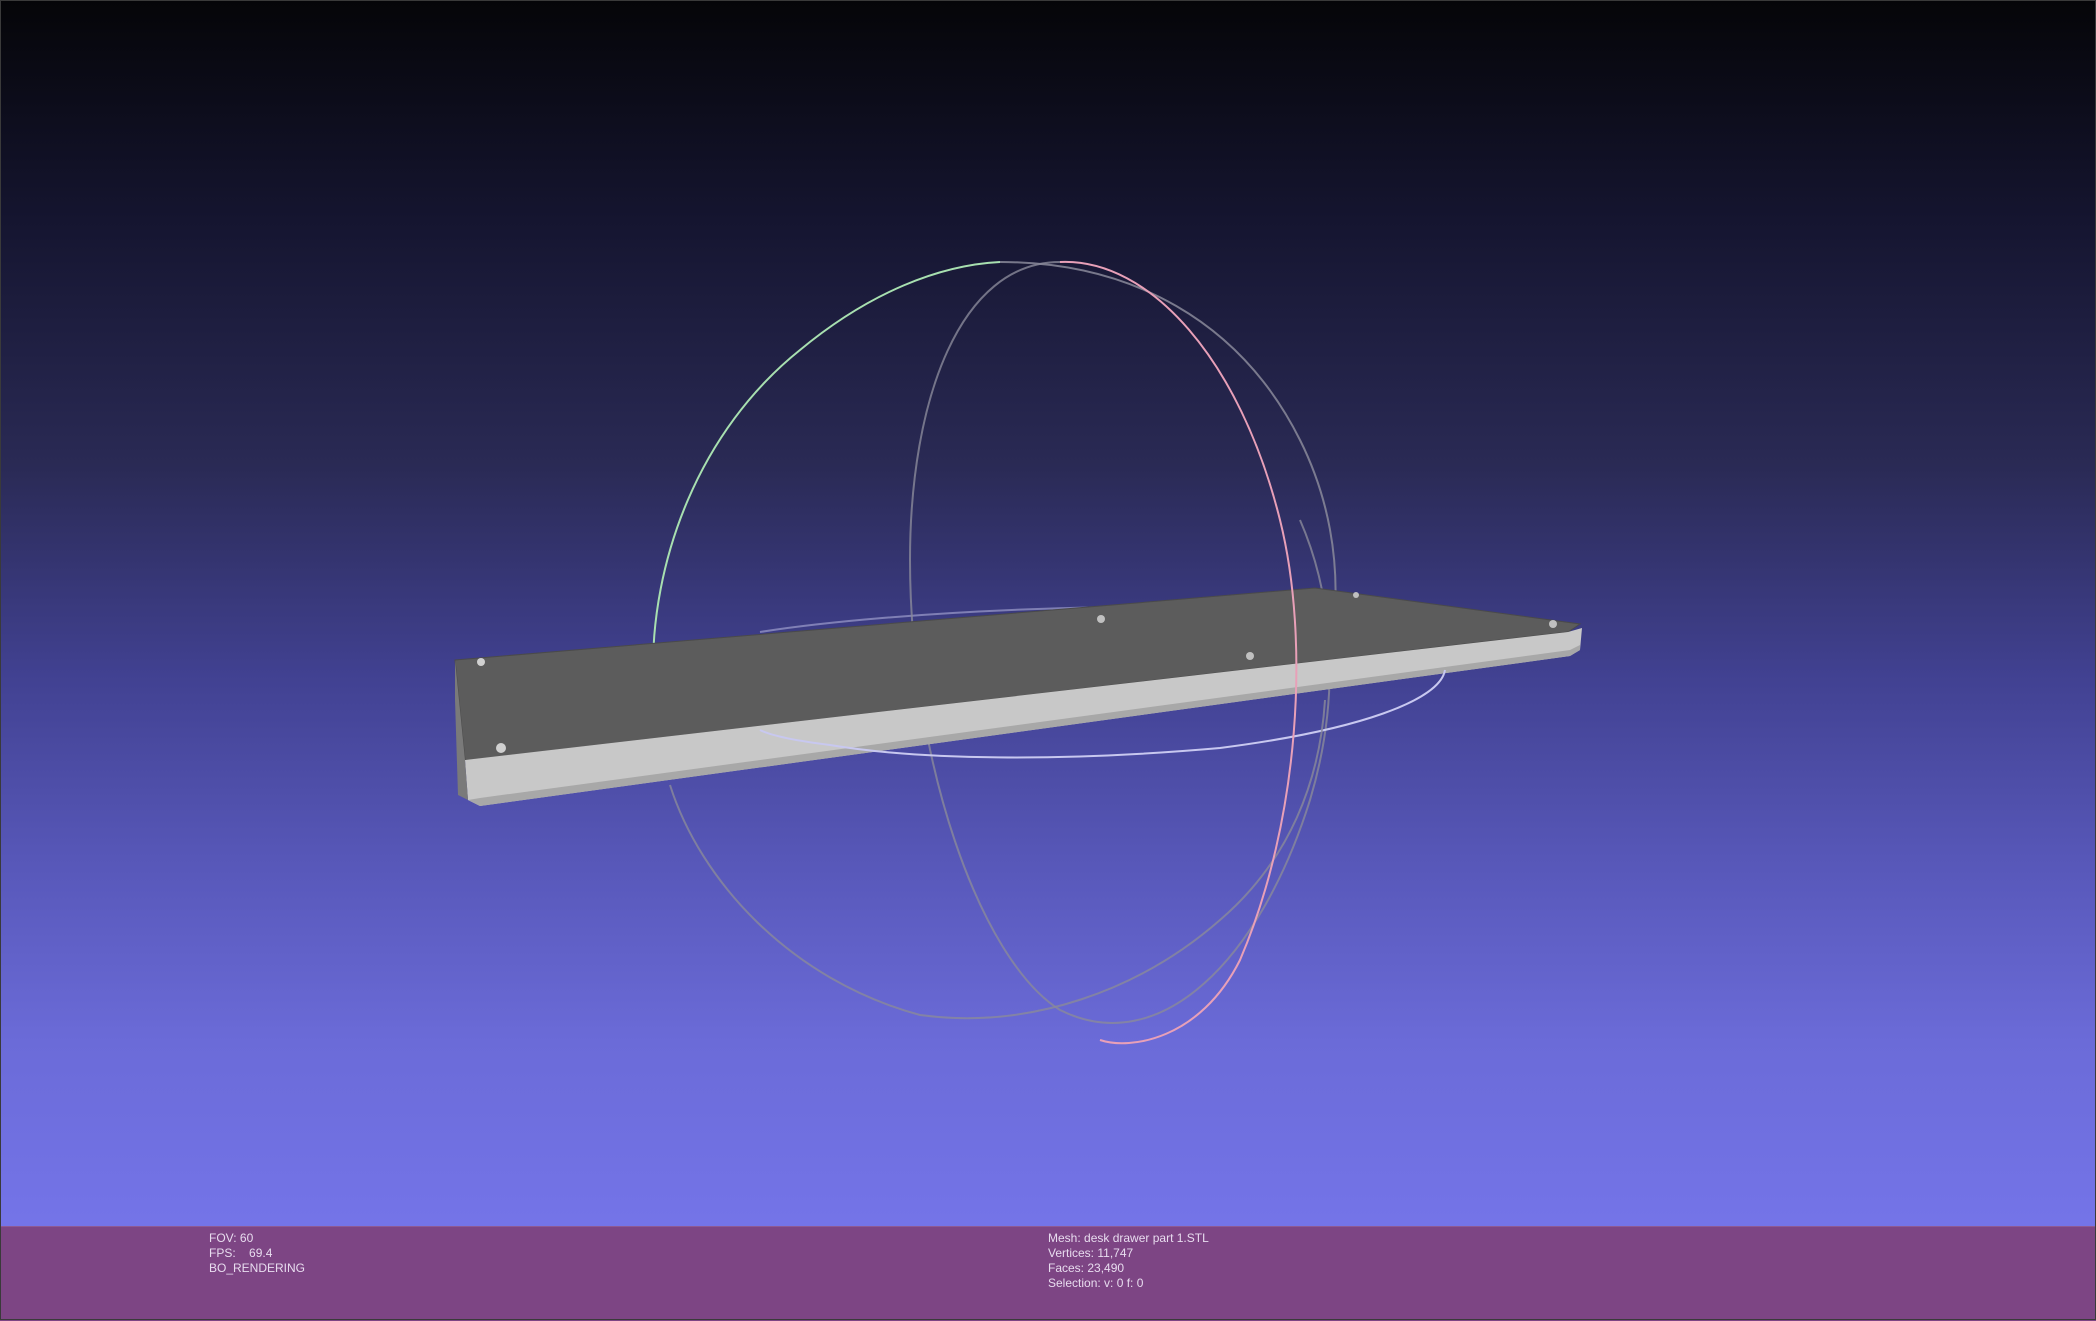  I want to click on faces-line: Faces: 23,490, so click(1128, 1268).